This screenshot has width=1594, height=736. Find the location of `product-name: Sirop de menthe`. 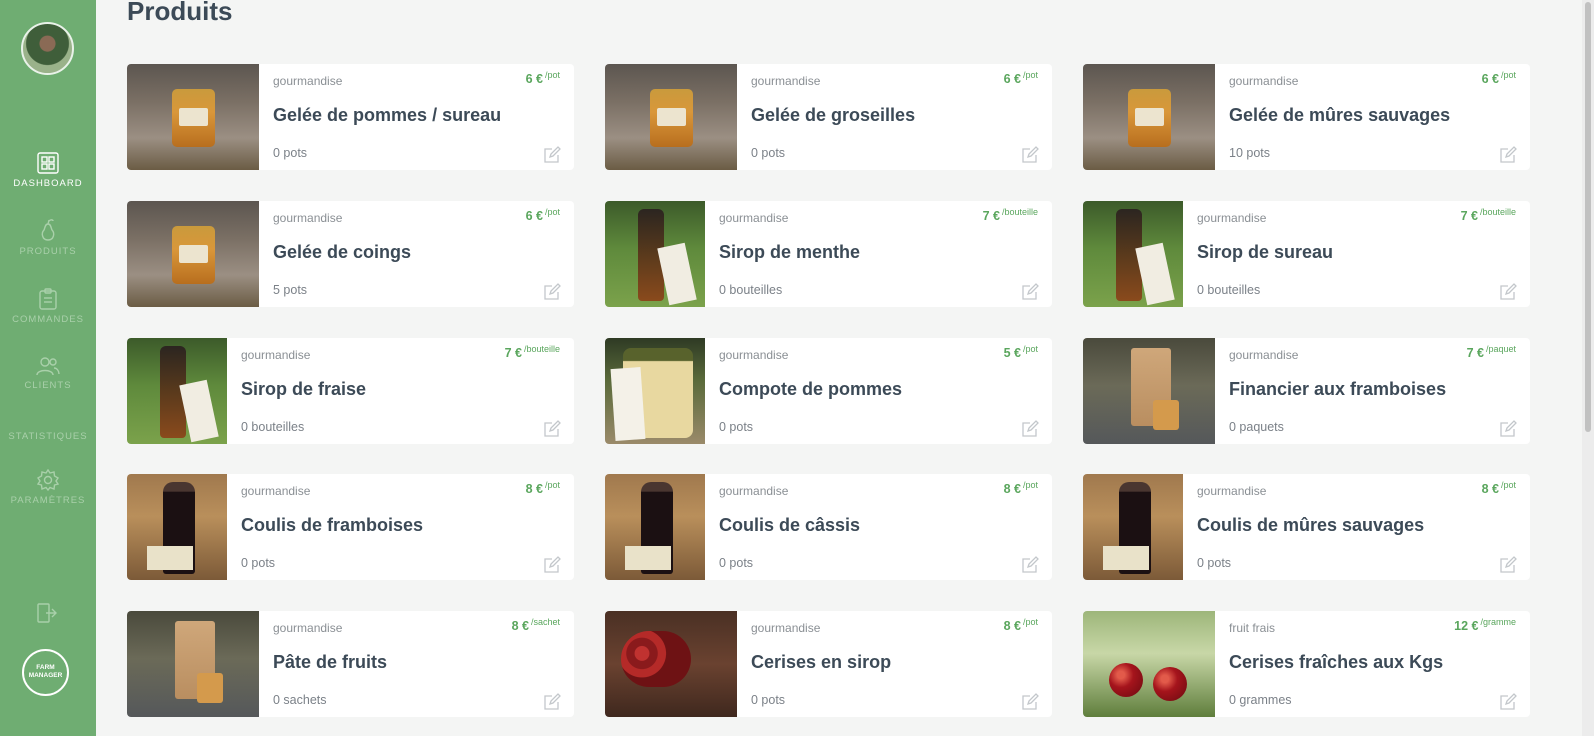

product-name: Sirop de menthe is located at coordinates (790, 252).